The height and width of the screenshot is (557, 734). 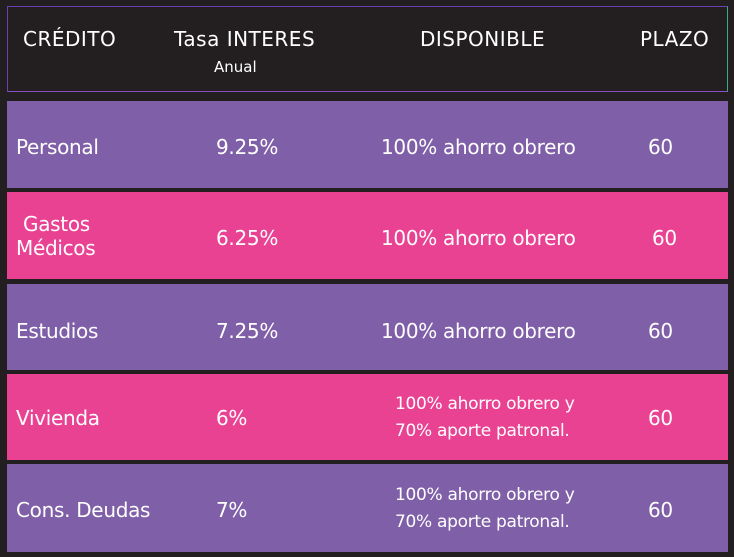 I want to click on cell-credito-line2: Médicos, so click(x=56, y=248).